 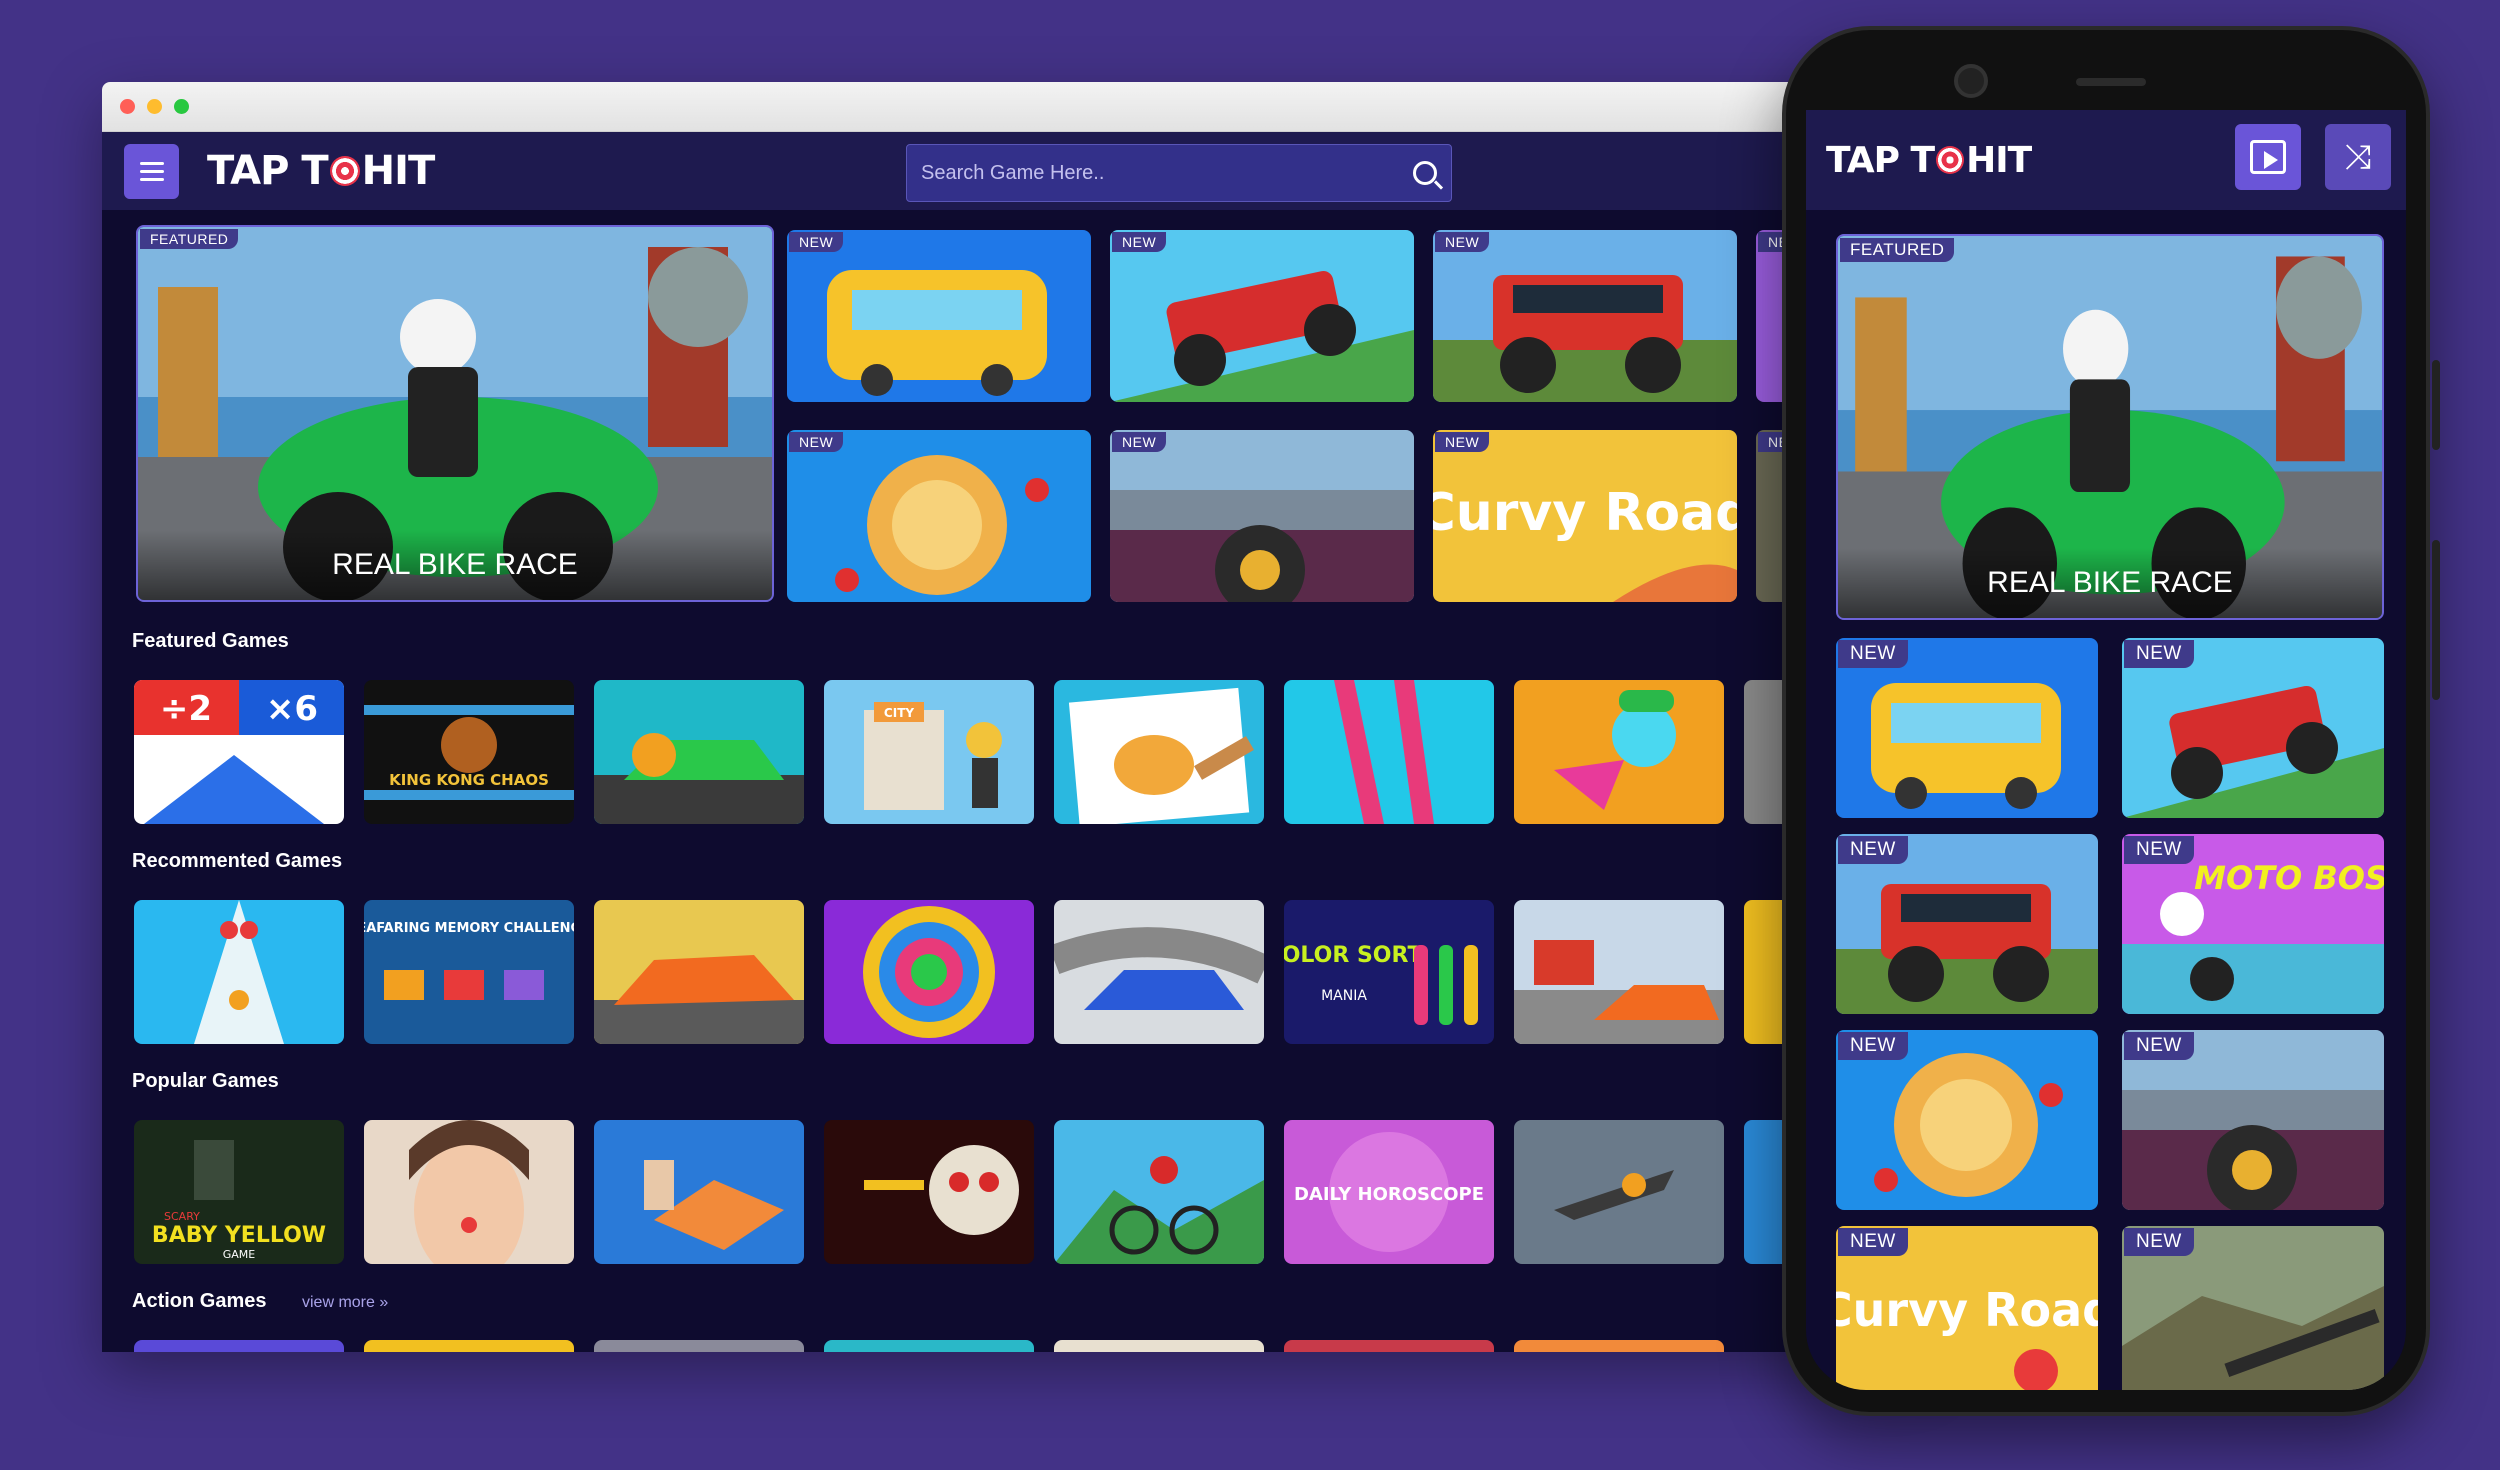 What do you see at coordinates (469, 752) in the screenshot?
I see `game-thumbnail: KING KONG CHAOS` at bounding box center [469, 752].